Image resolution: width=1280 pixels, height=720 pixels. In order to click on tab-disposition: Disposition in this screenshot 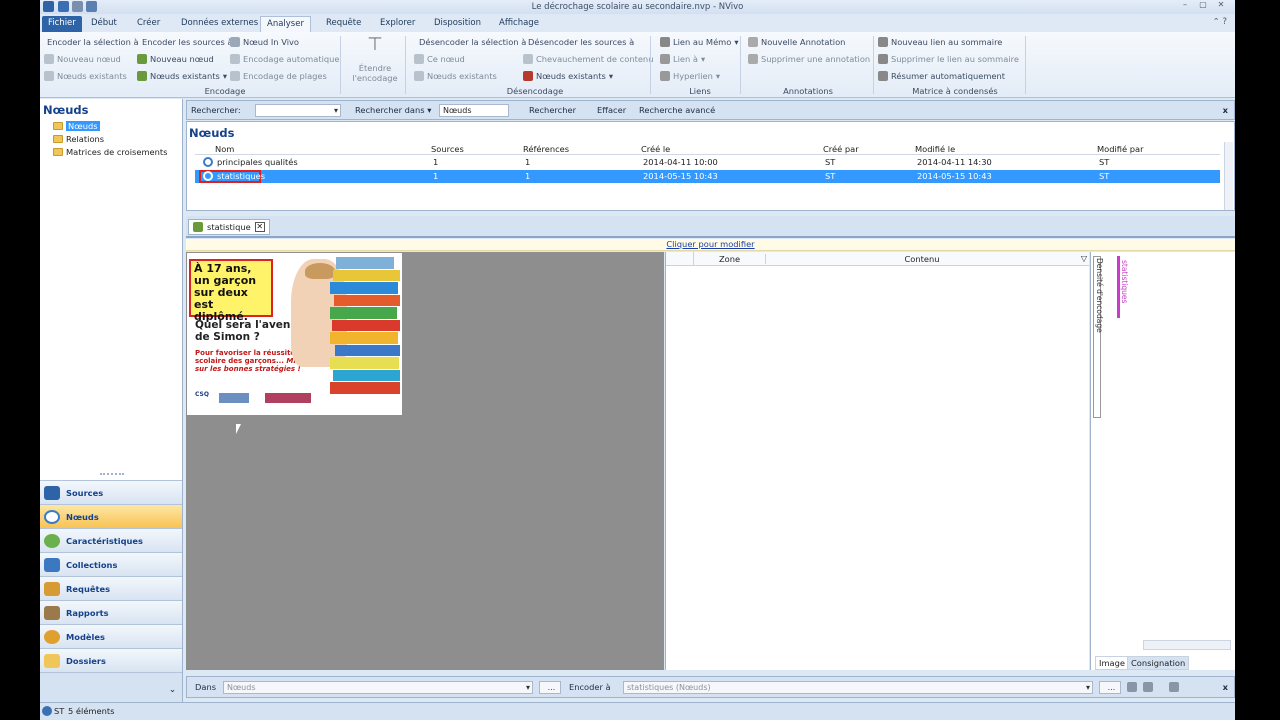, I will do `click(457, 24)`.